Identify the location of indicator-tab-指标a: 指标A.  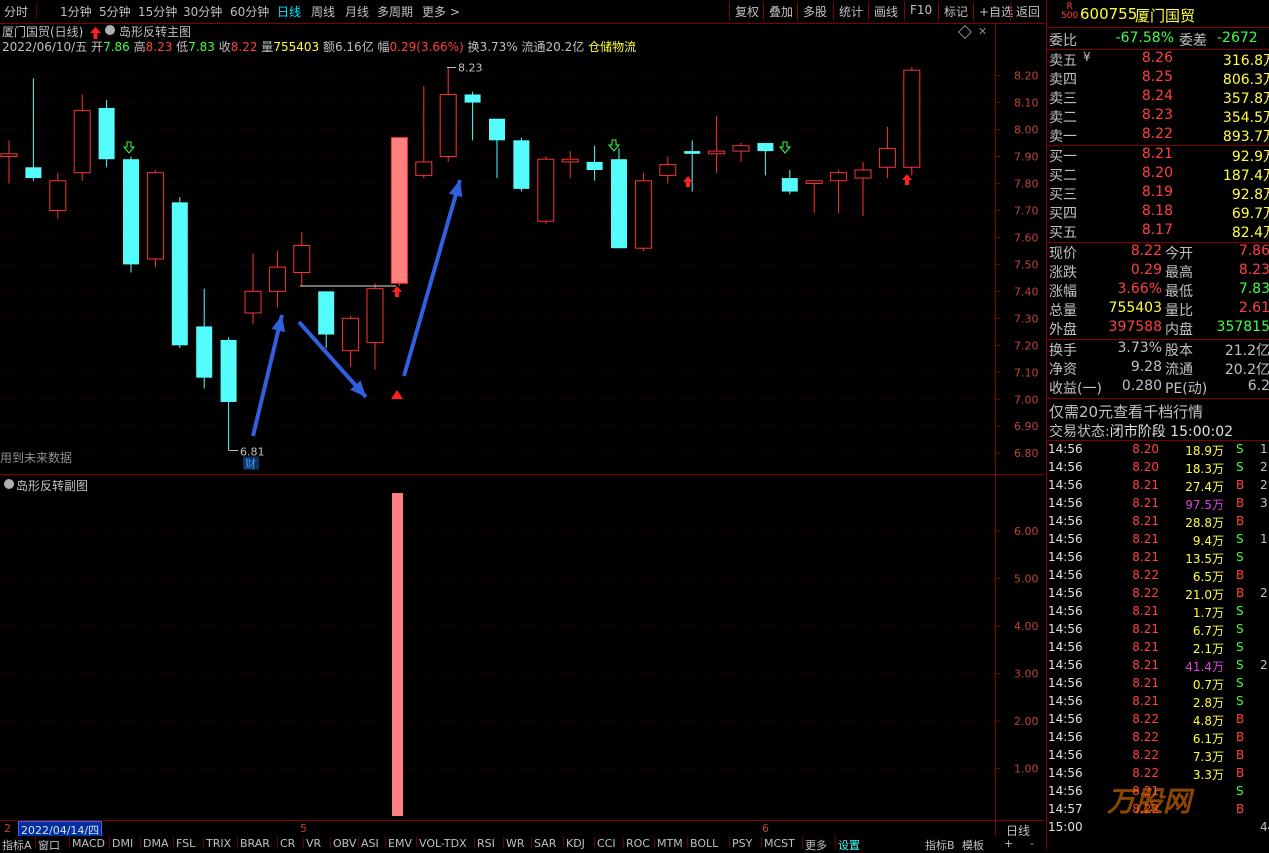
(17, 845).